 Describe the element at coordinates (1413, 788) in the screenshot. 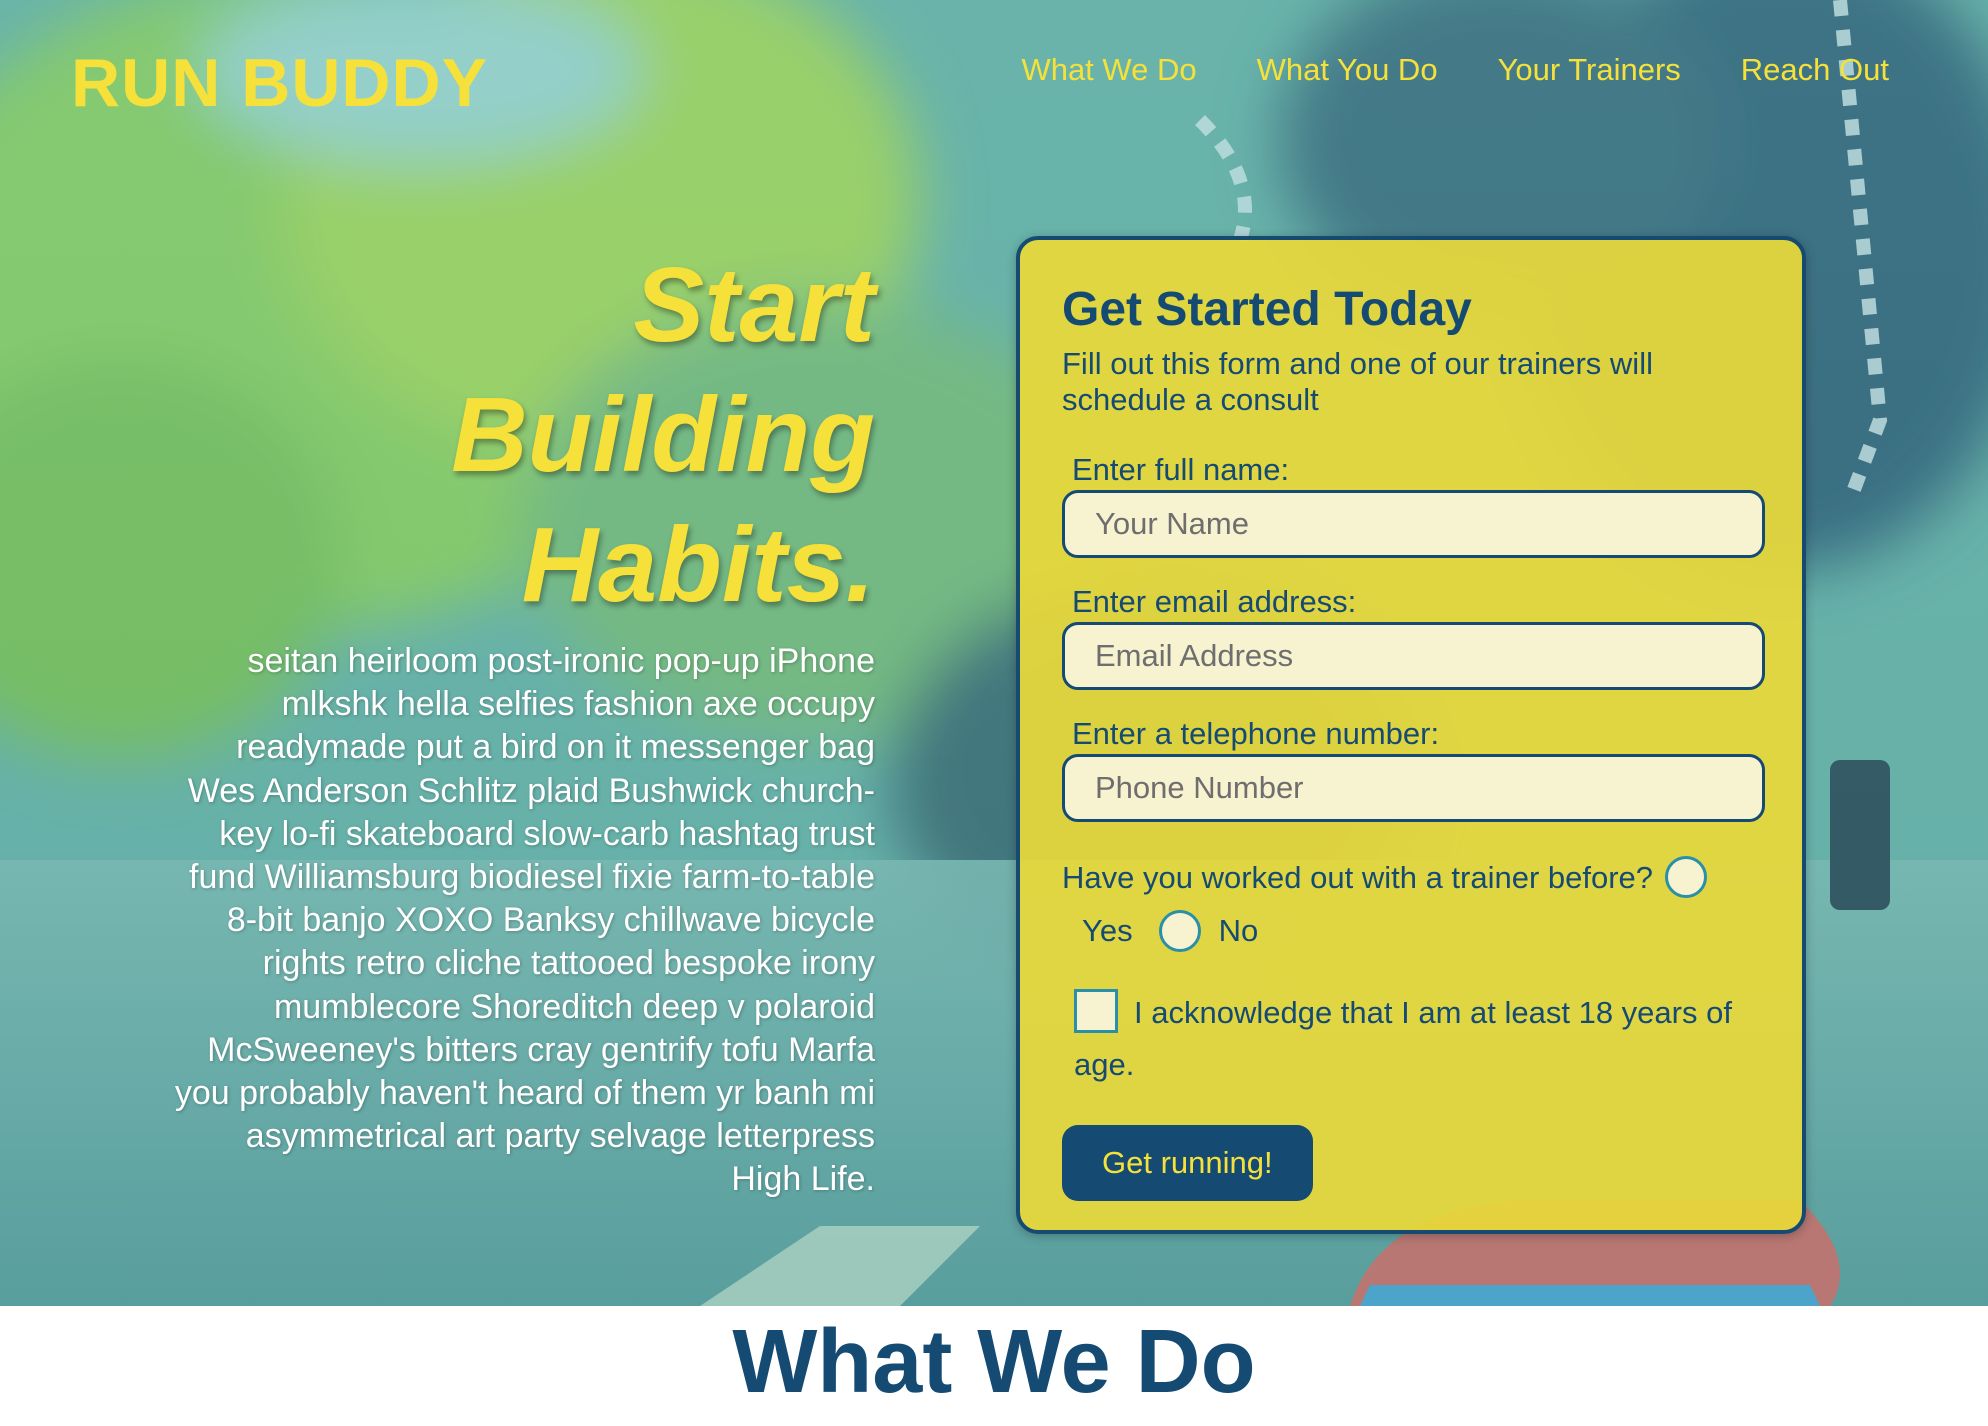

I see `phone-input` at that location.